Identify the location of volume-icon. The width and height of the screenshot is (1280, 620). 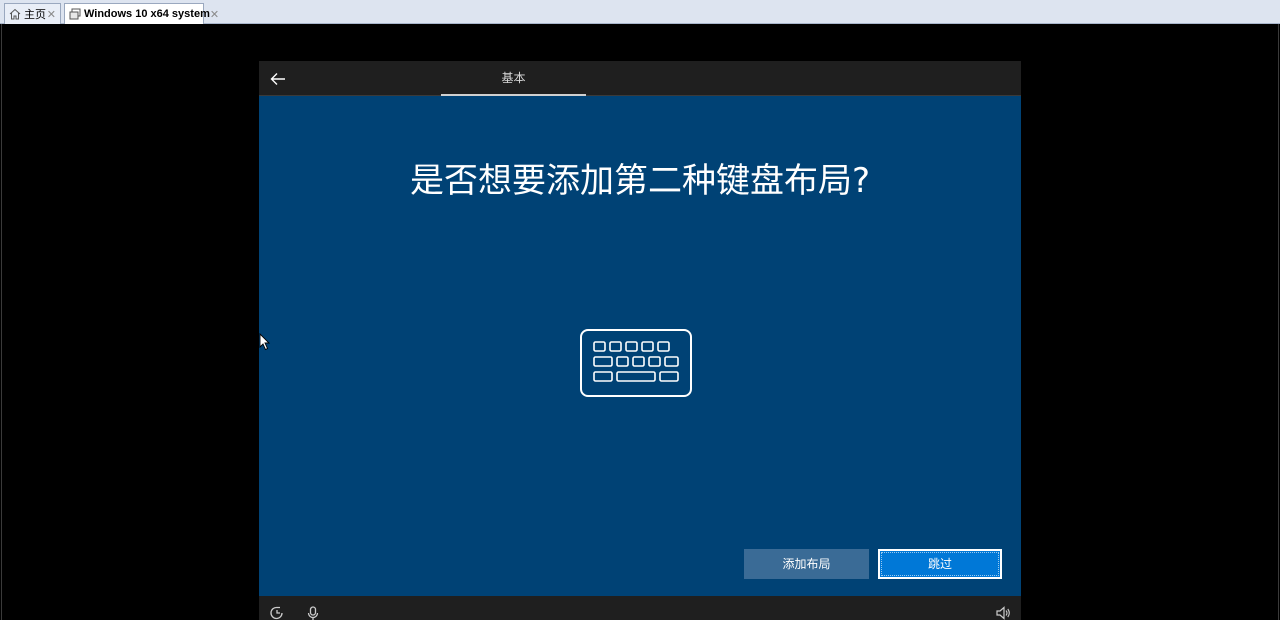
(1003, 613).